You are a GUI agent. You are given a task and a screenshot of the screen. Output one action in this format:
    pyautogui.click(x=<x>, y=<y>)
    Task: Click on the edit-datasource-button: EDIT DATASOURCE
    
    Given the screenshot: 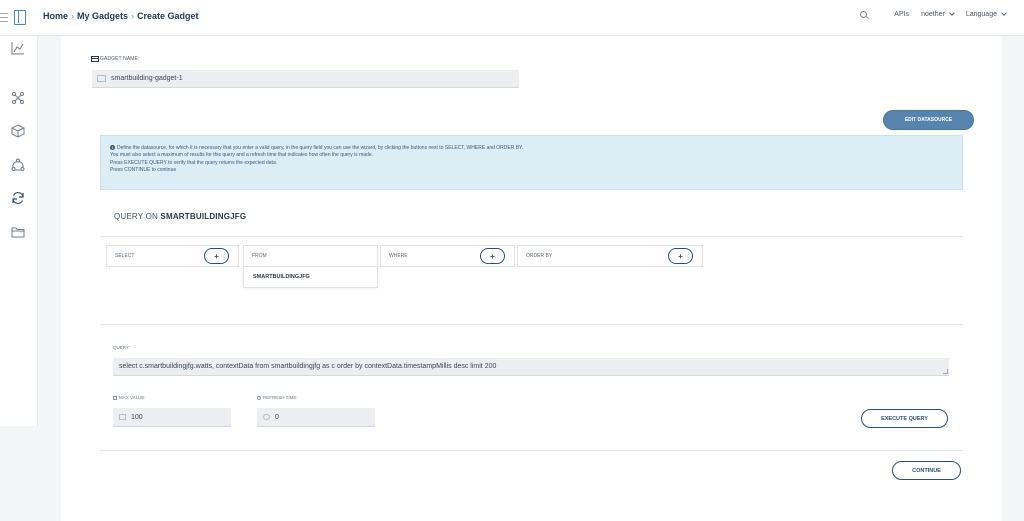 What is the action you would take?
    pyautogui.click(x=928, y=120)
    